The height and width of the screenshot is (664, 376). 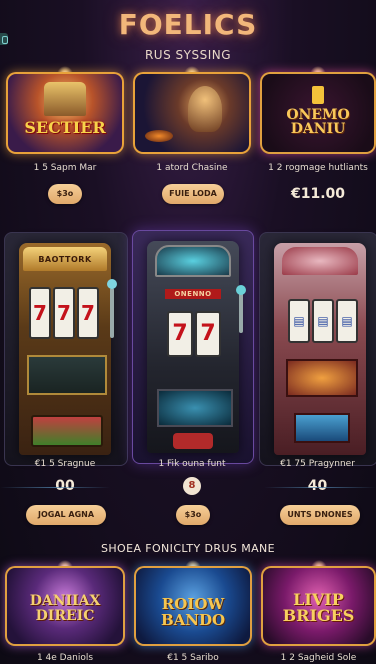 I want to click on machine-sign: BAOTTORK, so click(x=65, y=259).